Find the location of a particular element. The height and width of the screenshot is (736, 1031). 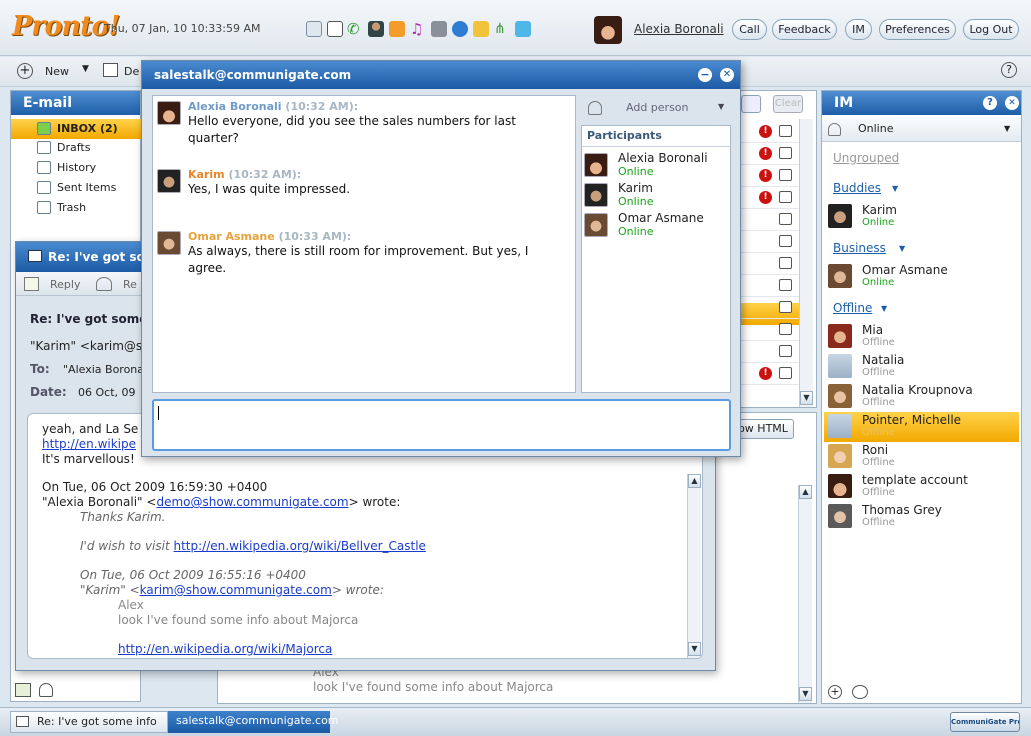

im-button: IM is located at coordinates (858, 29).